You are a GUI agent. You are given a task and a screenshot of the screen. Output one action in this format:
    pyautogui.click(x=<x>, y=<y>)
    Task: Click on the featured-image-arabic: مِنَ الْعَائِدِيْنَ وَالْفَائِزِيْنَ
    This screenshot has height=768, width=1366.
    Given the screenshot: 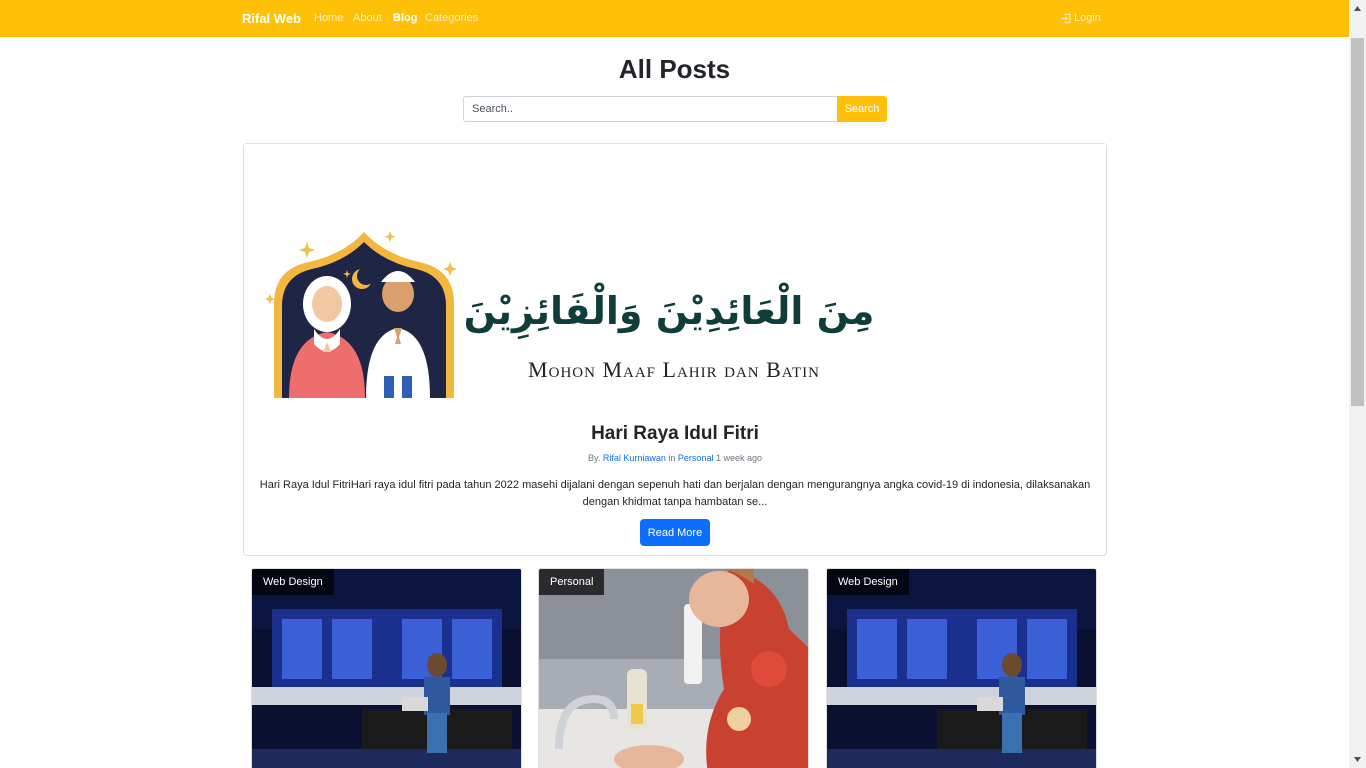 What is the action you would take?
    pyautogui.click(x=669, y=311)
    